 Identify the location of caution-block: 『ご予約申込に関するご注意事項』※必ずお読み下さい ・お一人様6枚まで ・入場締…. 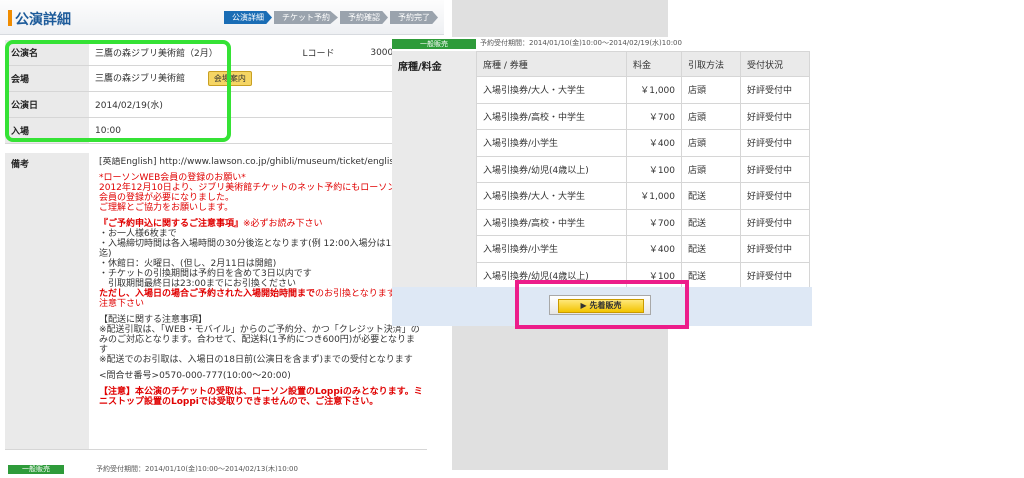
(261, 264).